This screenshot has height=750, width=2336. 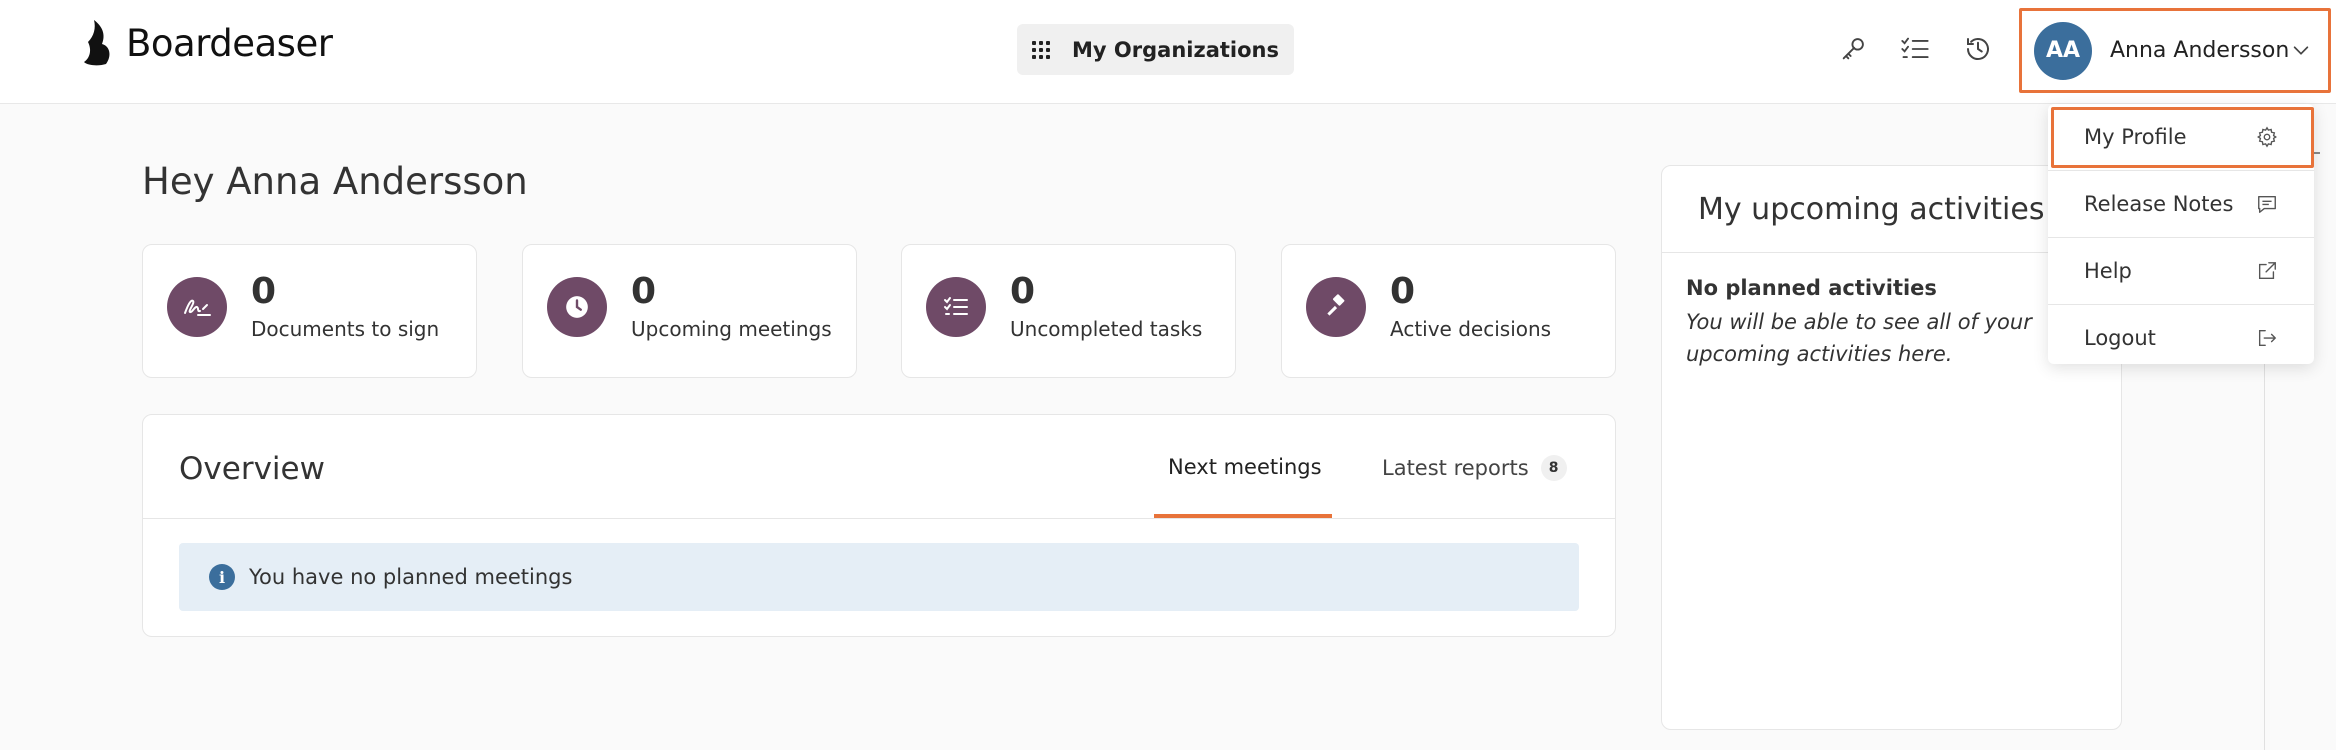 I want to click on checklist-icon, so click(x=956, y=307).